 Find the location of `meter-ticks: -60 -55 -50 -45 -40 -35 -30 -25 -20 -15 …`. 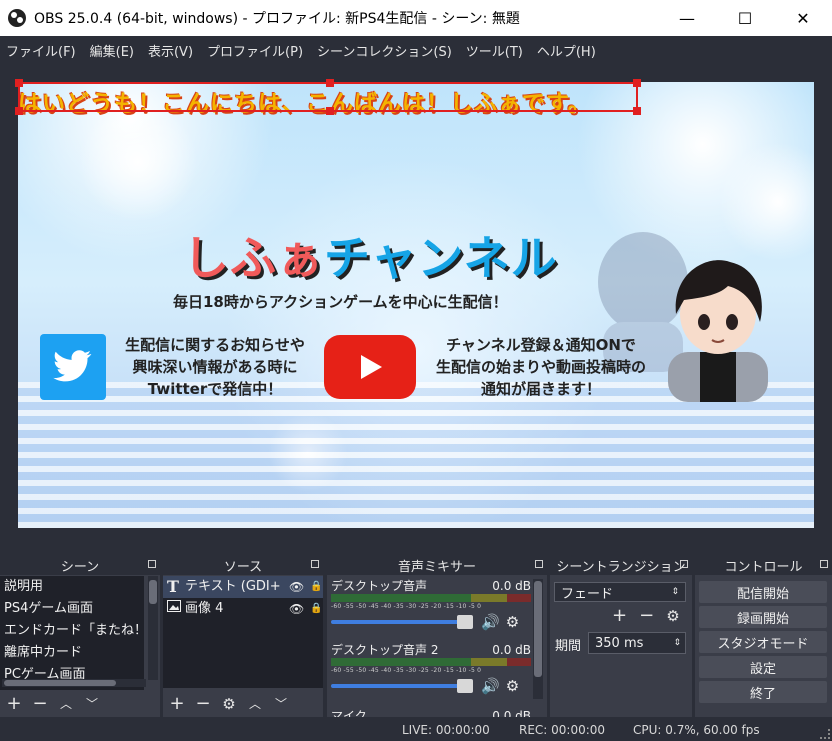

meter-ticks: -60 -55 -50 -45 -40 -35 -30 -25 -20 -15 … is located at coordinates (406, 606).